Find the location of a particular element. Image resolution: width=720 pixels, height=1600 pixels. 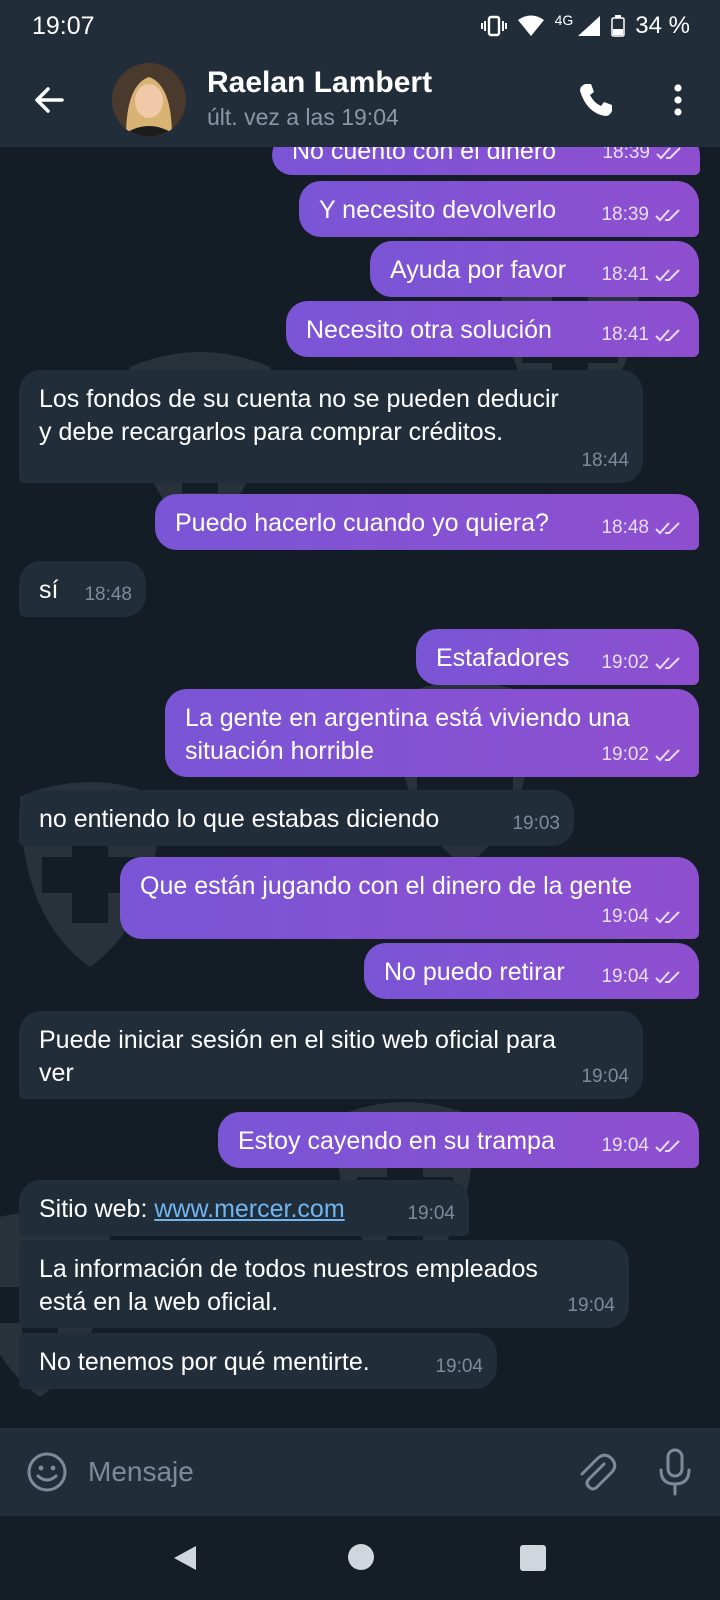

message-bubble-incoming: Sitio web: www.mercer.com 19:04 is located at coordinates (244, 1208).